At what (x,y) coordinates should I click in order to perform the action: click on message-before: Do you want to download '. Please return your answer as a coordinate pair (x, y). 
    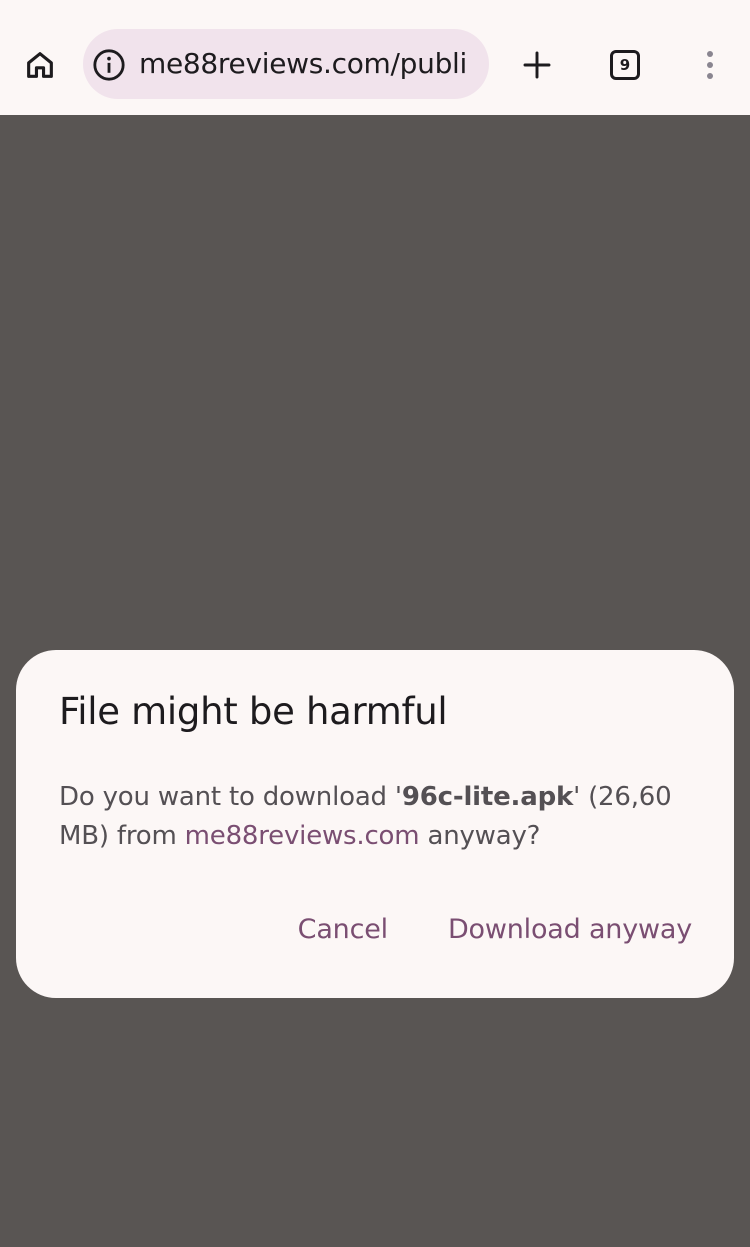
    Looking at the image, I should click on (230, 797).